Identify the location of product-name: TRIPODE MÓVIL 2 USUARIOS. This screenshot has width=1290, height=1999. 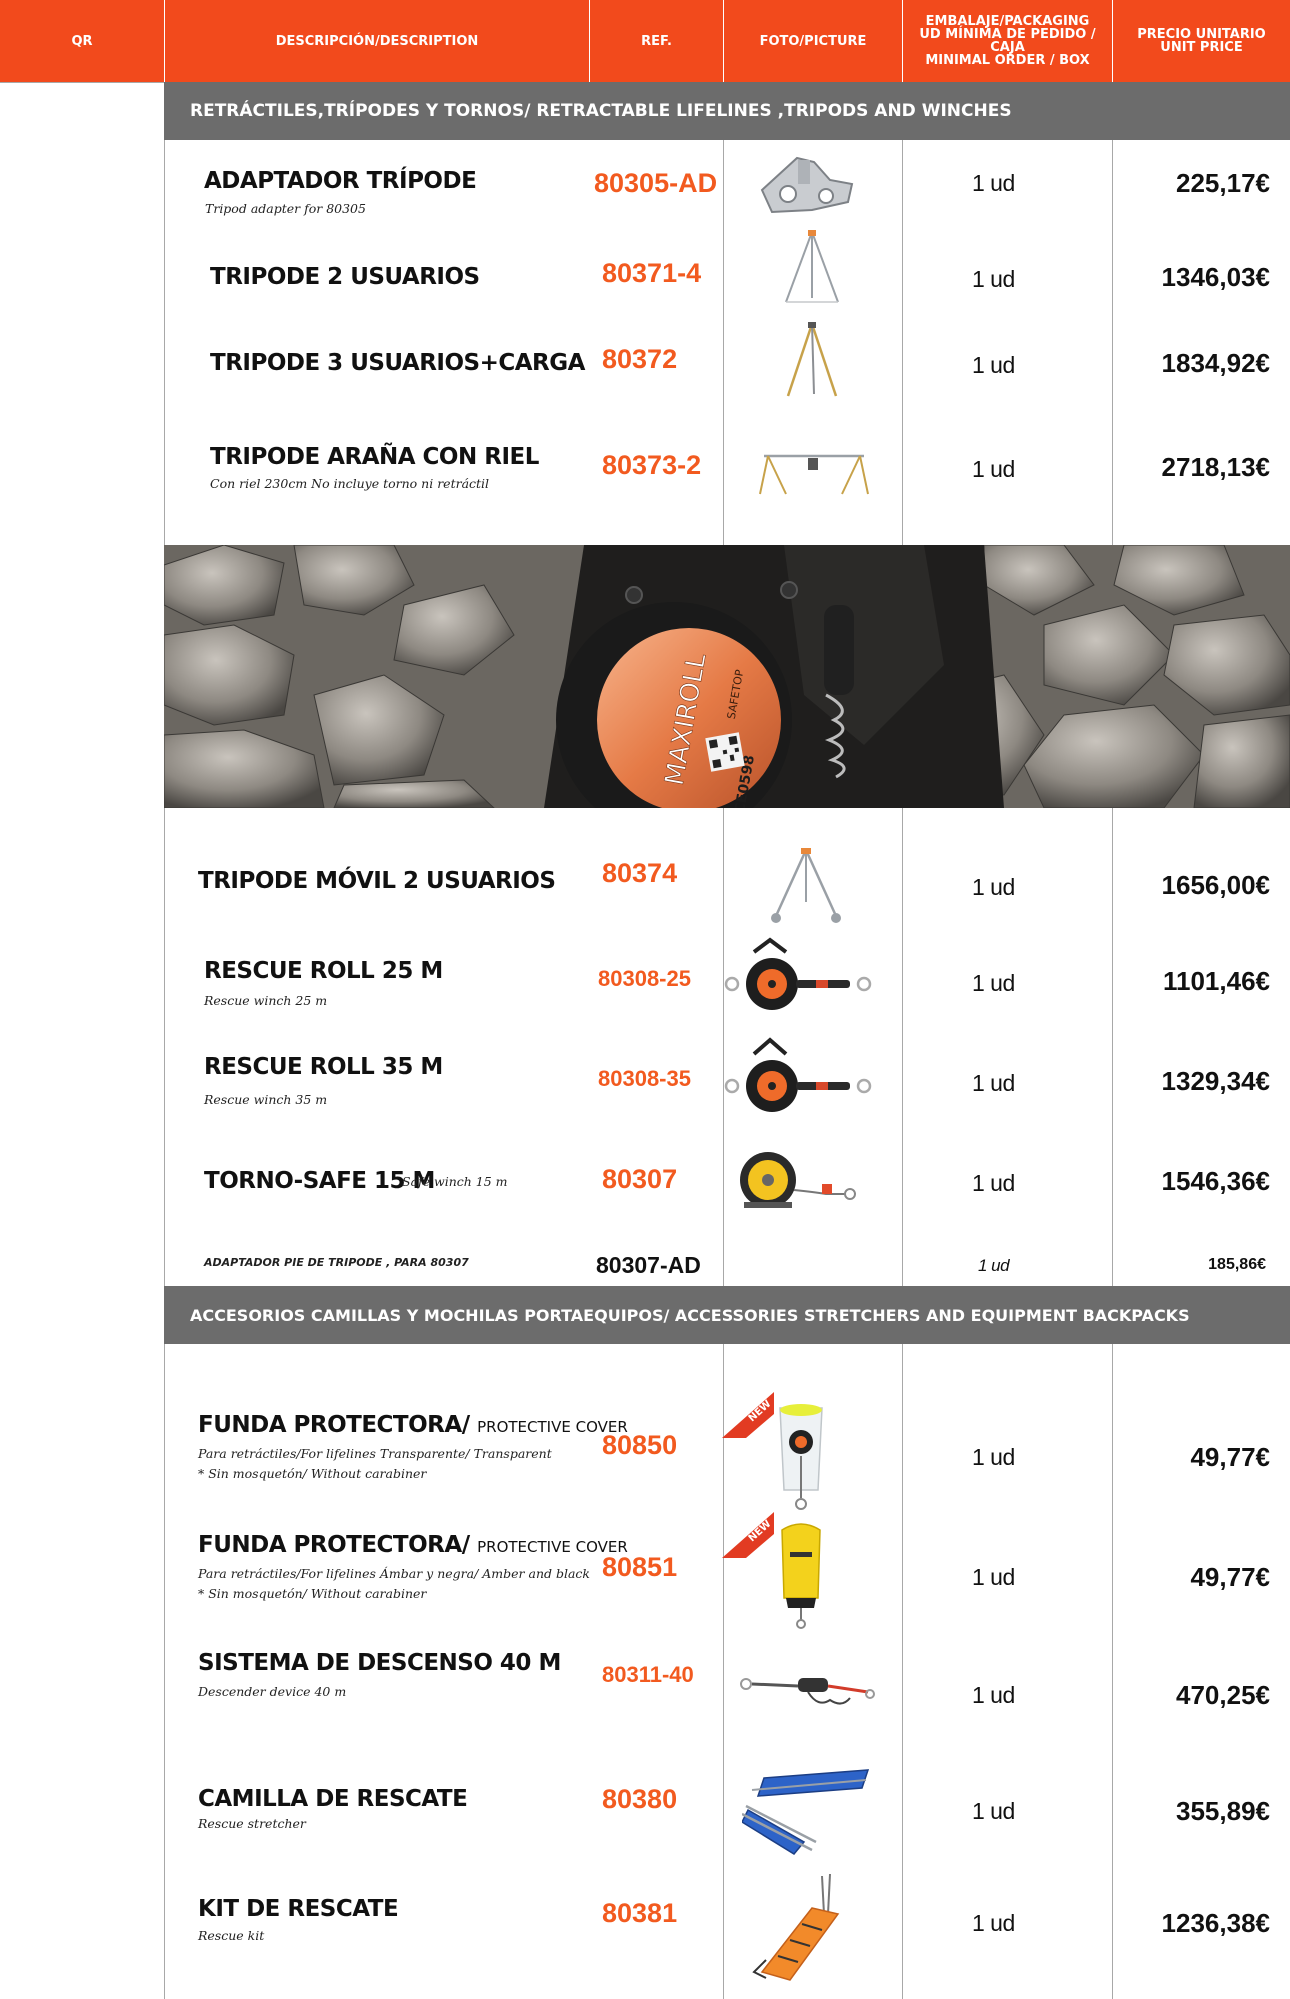
(377, 881).